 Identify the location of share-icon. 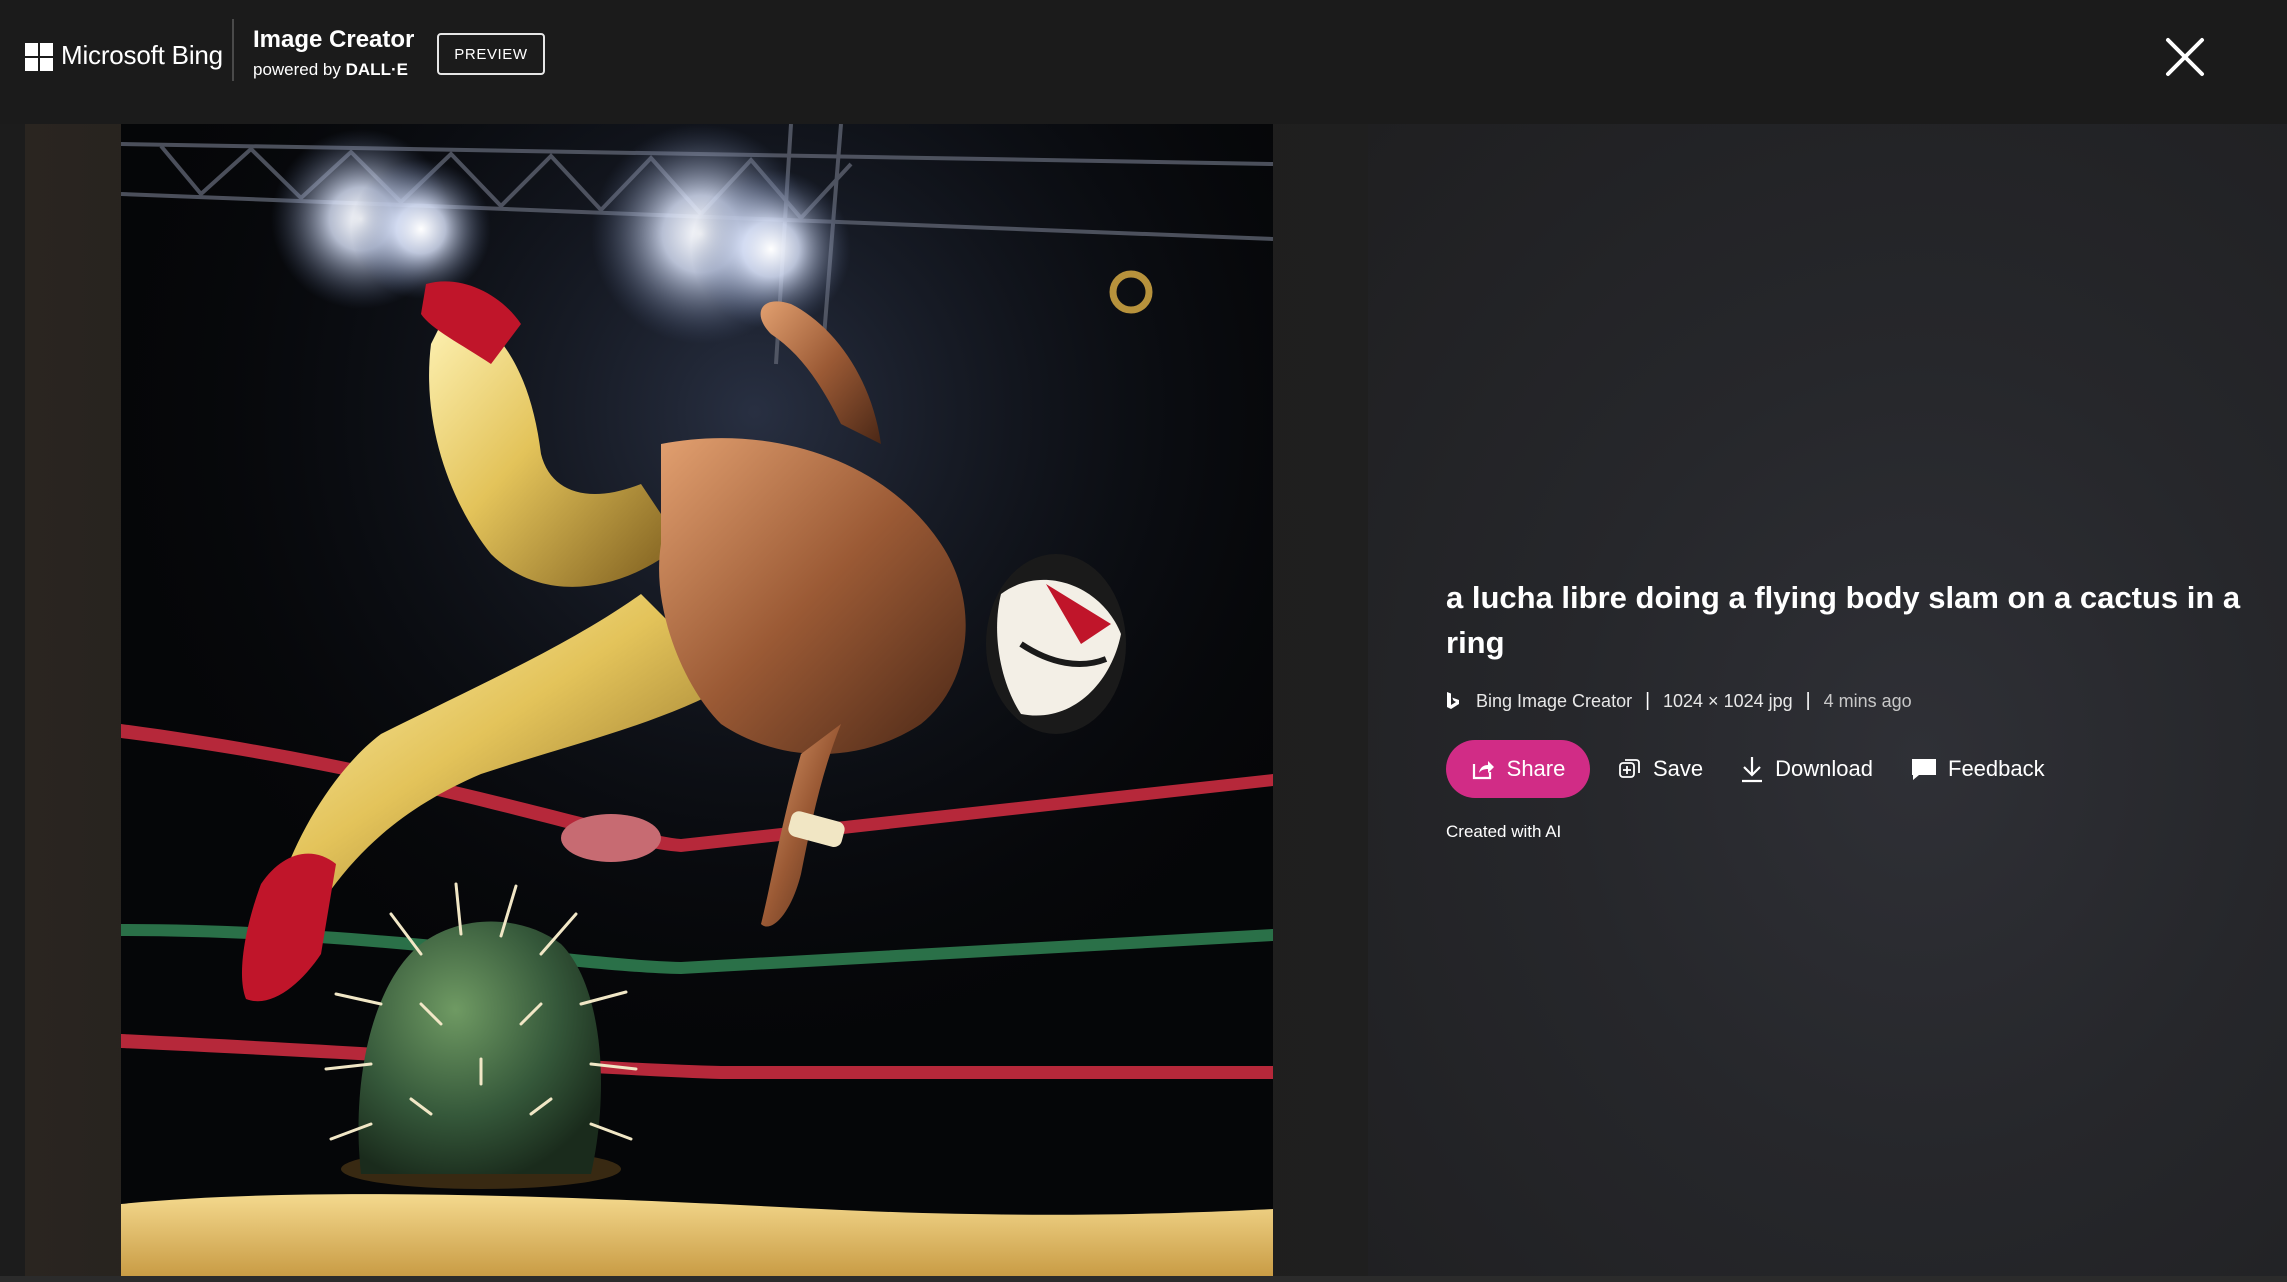
(1483, 770).